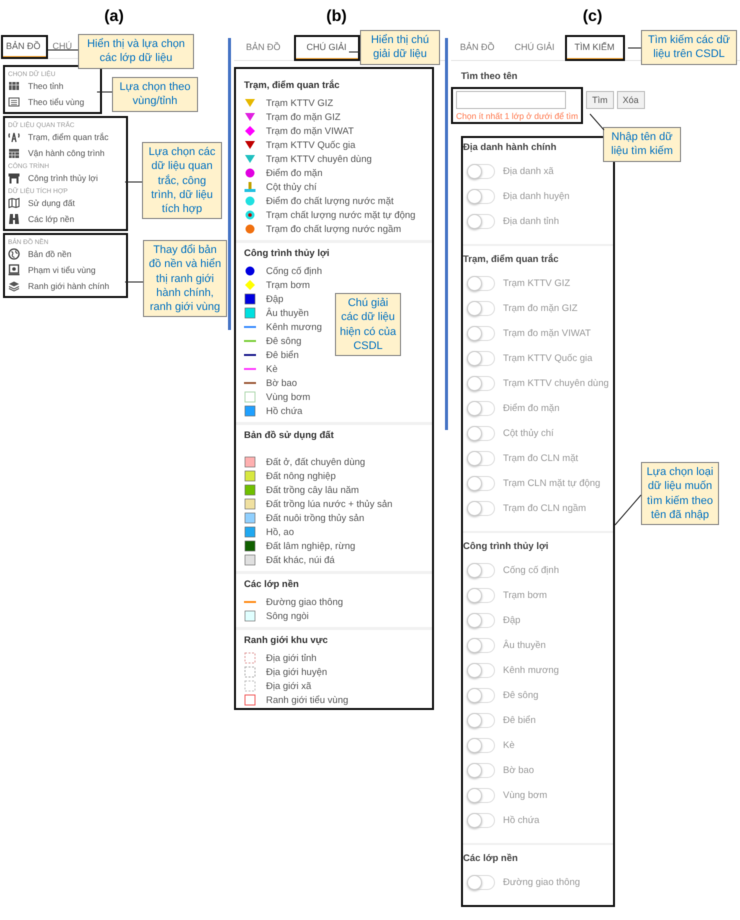 This screenshot has width=740, height=920. What do you see at coordinates (14, 219) in the screenshot?
I see `binoculars-icon` at bounding box center [14, 219].